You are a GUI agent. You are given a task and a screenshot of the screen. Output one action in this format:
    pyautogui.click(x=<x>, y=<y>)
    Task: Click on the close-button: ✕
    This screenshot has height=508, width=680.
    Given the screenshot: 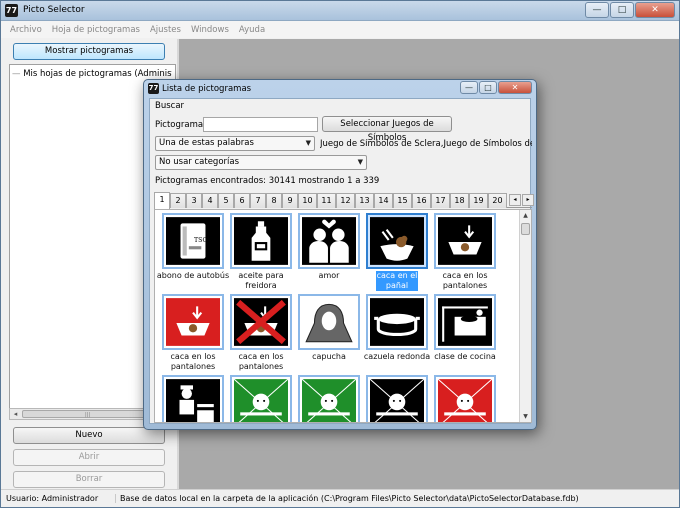 What is the action you would take?
    pyautogui.click(x=655, y=10)
    